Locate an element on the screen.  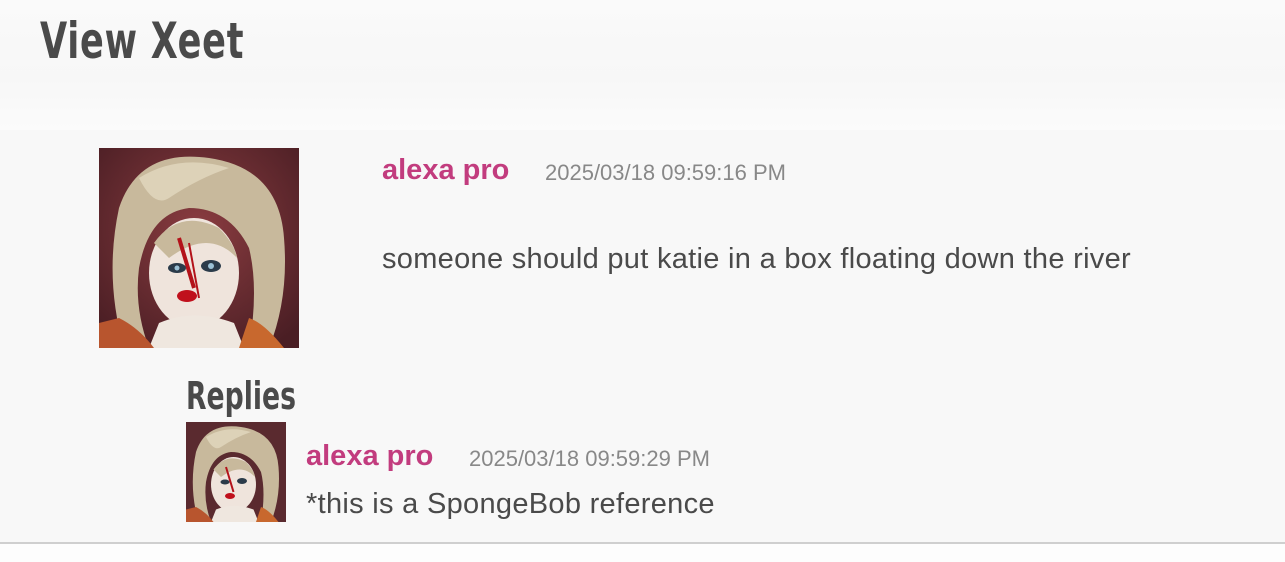
reply-text: *this is a SpongeBob reference is located at coordinates (510, 504).